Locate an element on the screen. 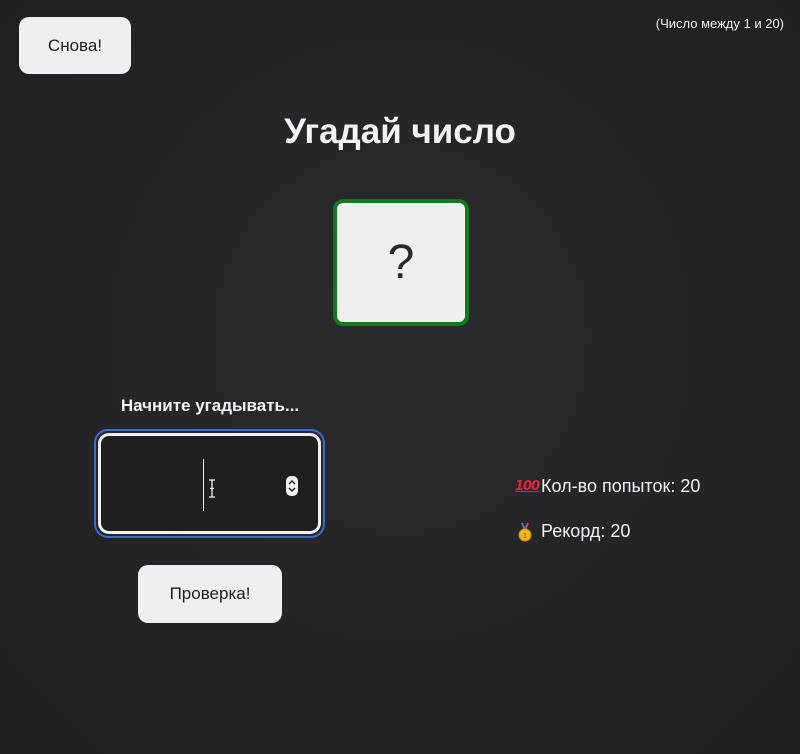  gold-medal-icon: 1 is located at coordinates (525, 531).